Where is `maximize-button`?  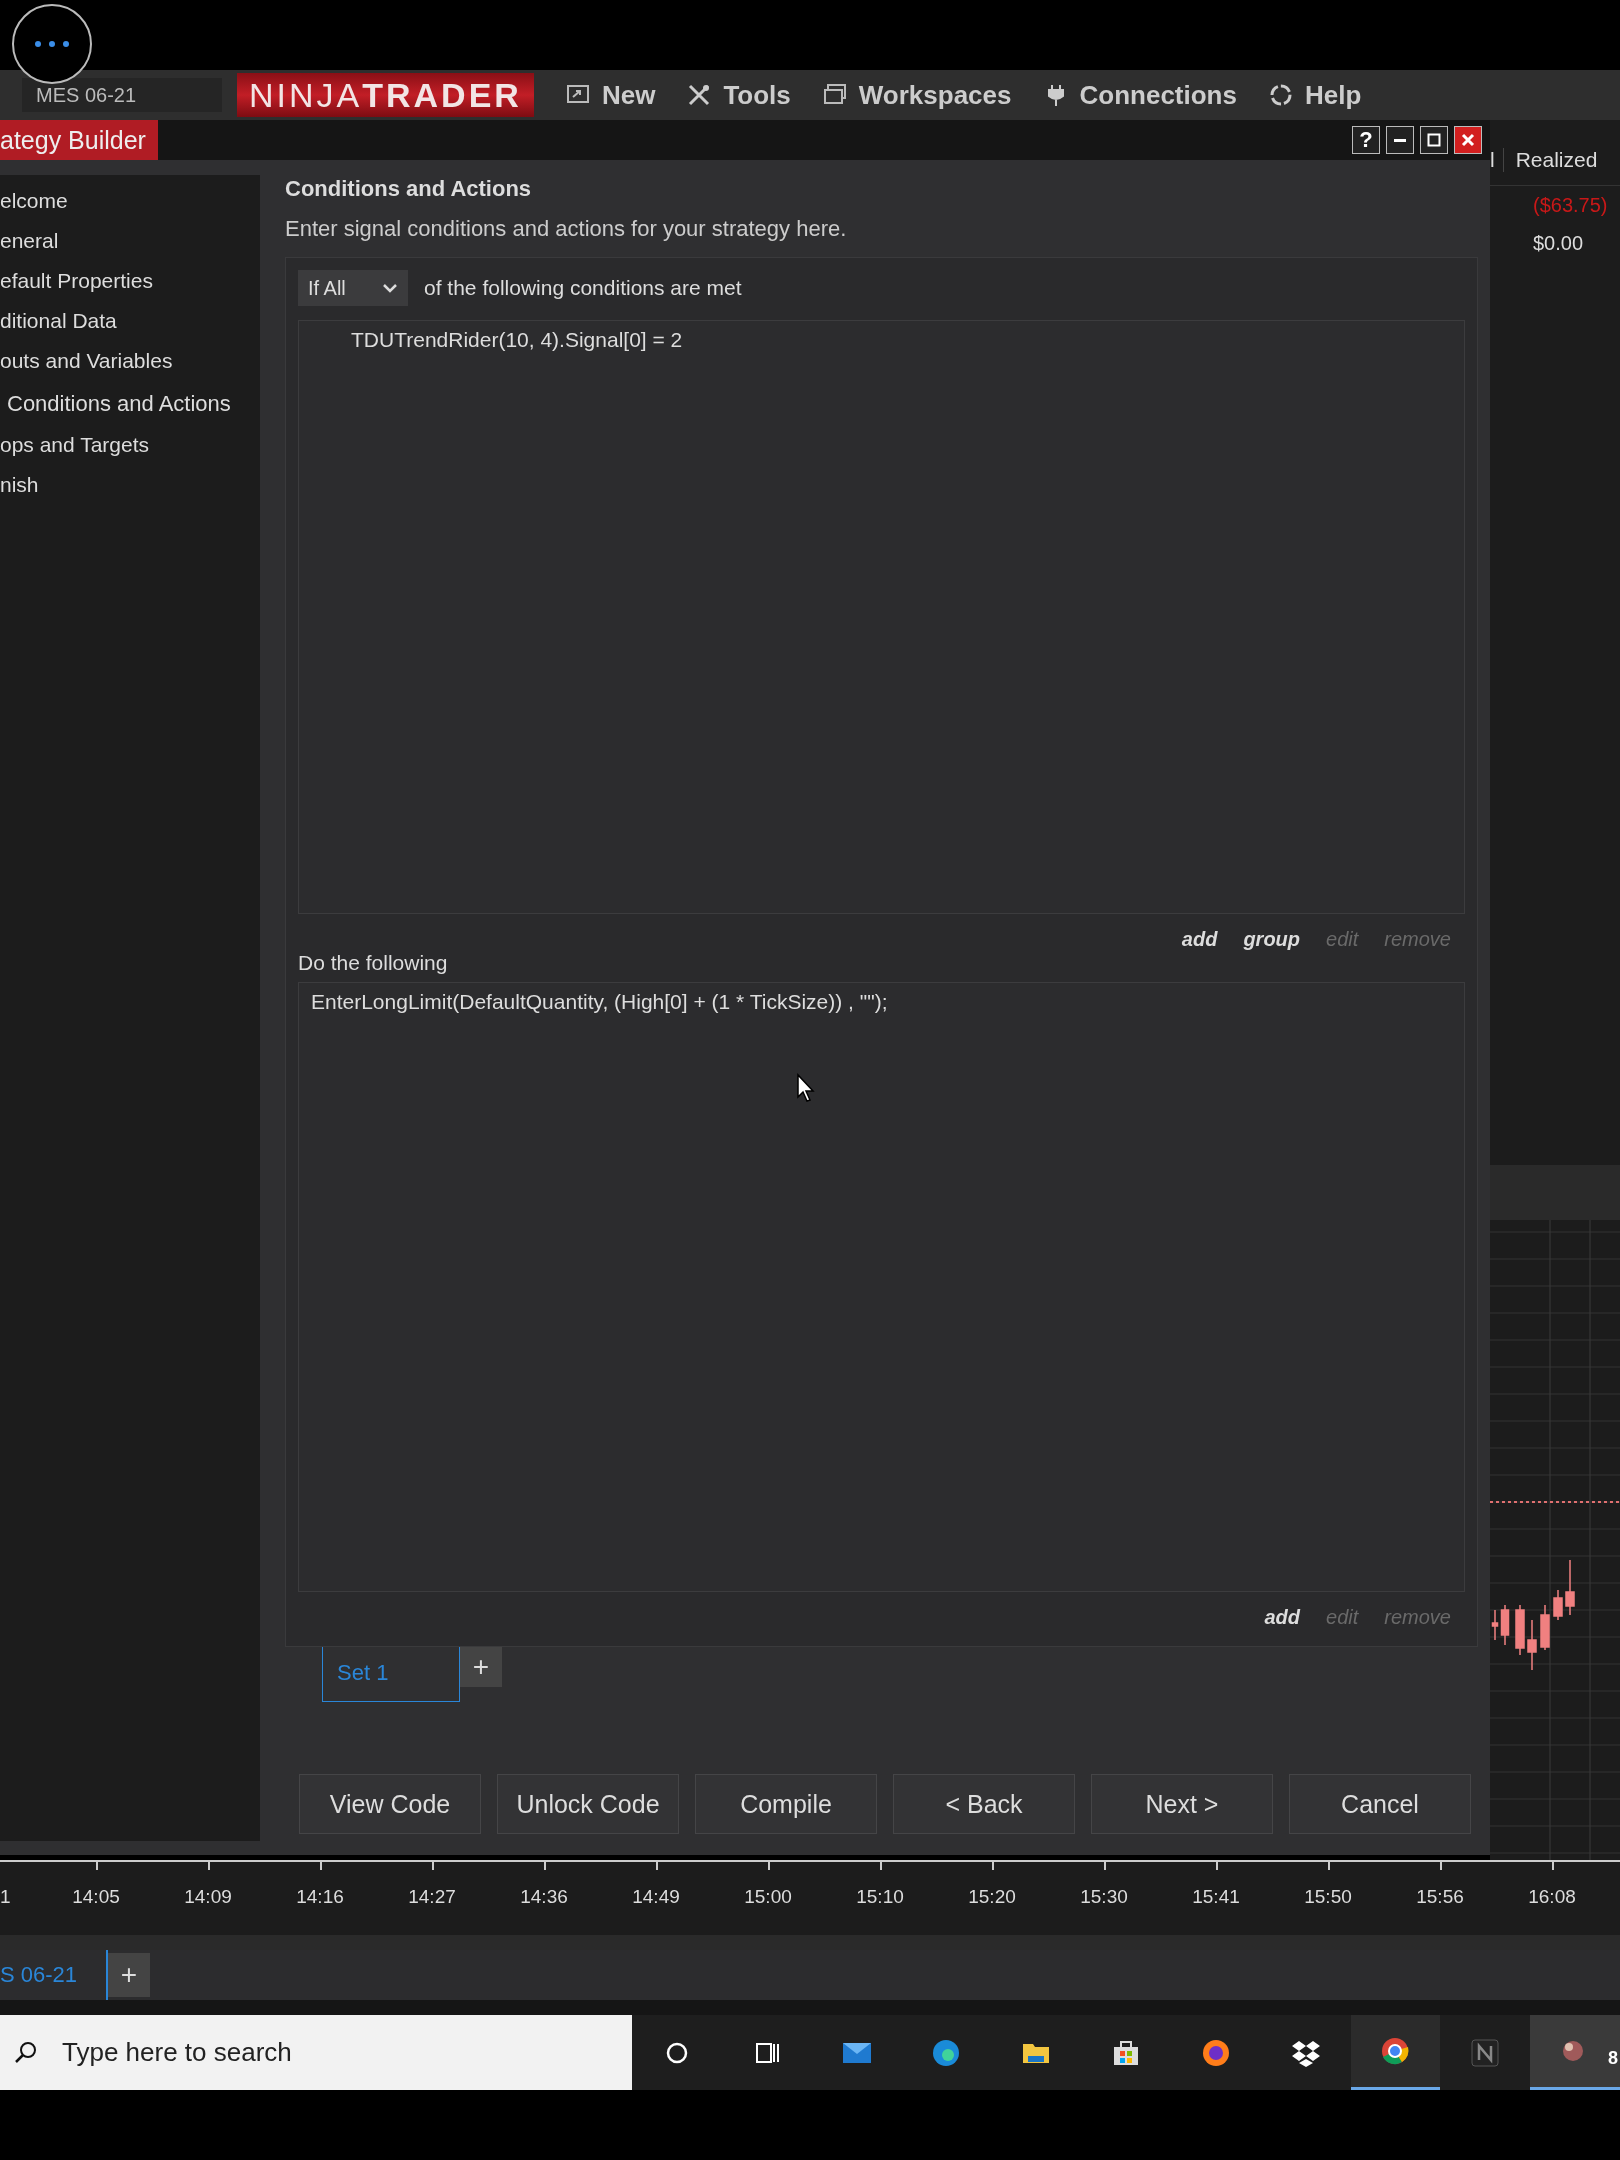
maximize-button is located at coordinates (1434, 140).